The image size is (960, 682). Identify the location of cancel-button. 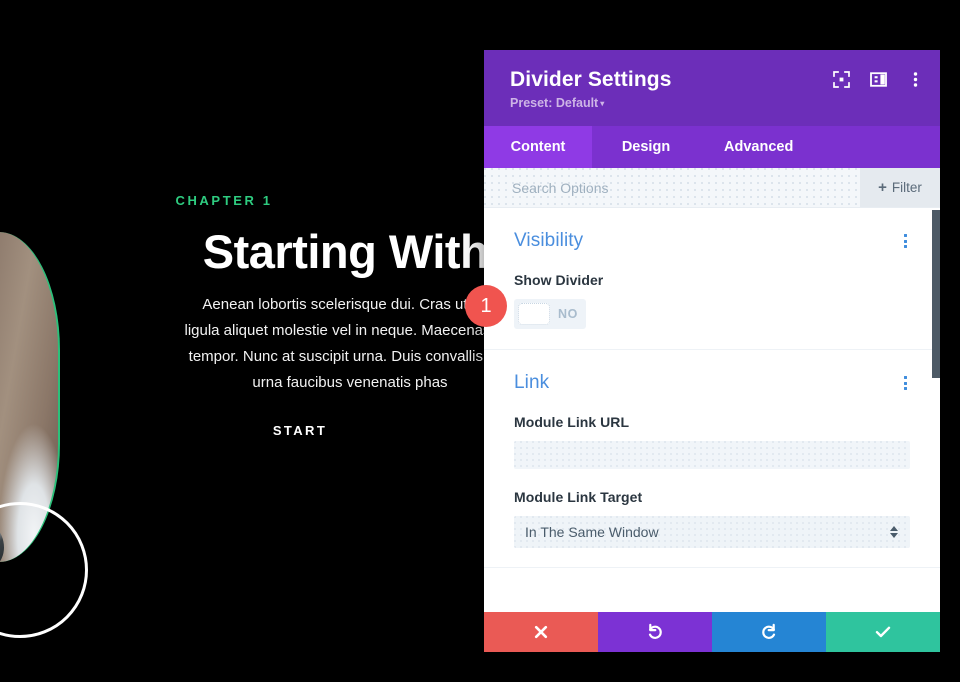
(541, 632).